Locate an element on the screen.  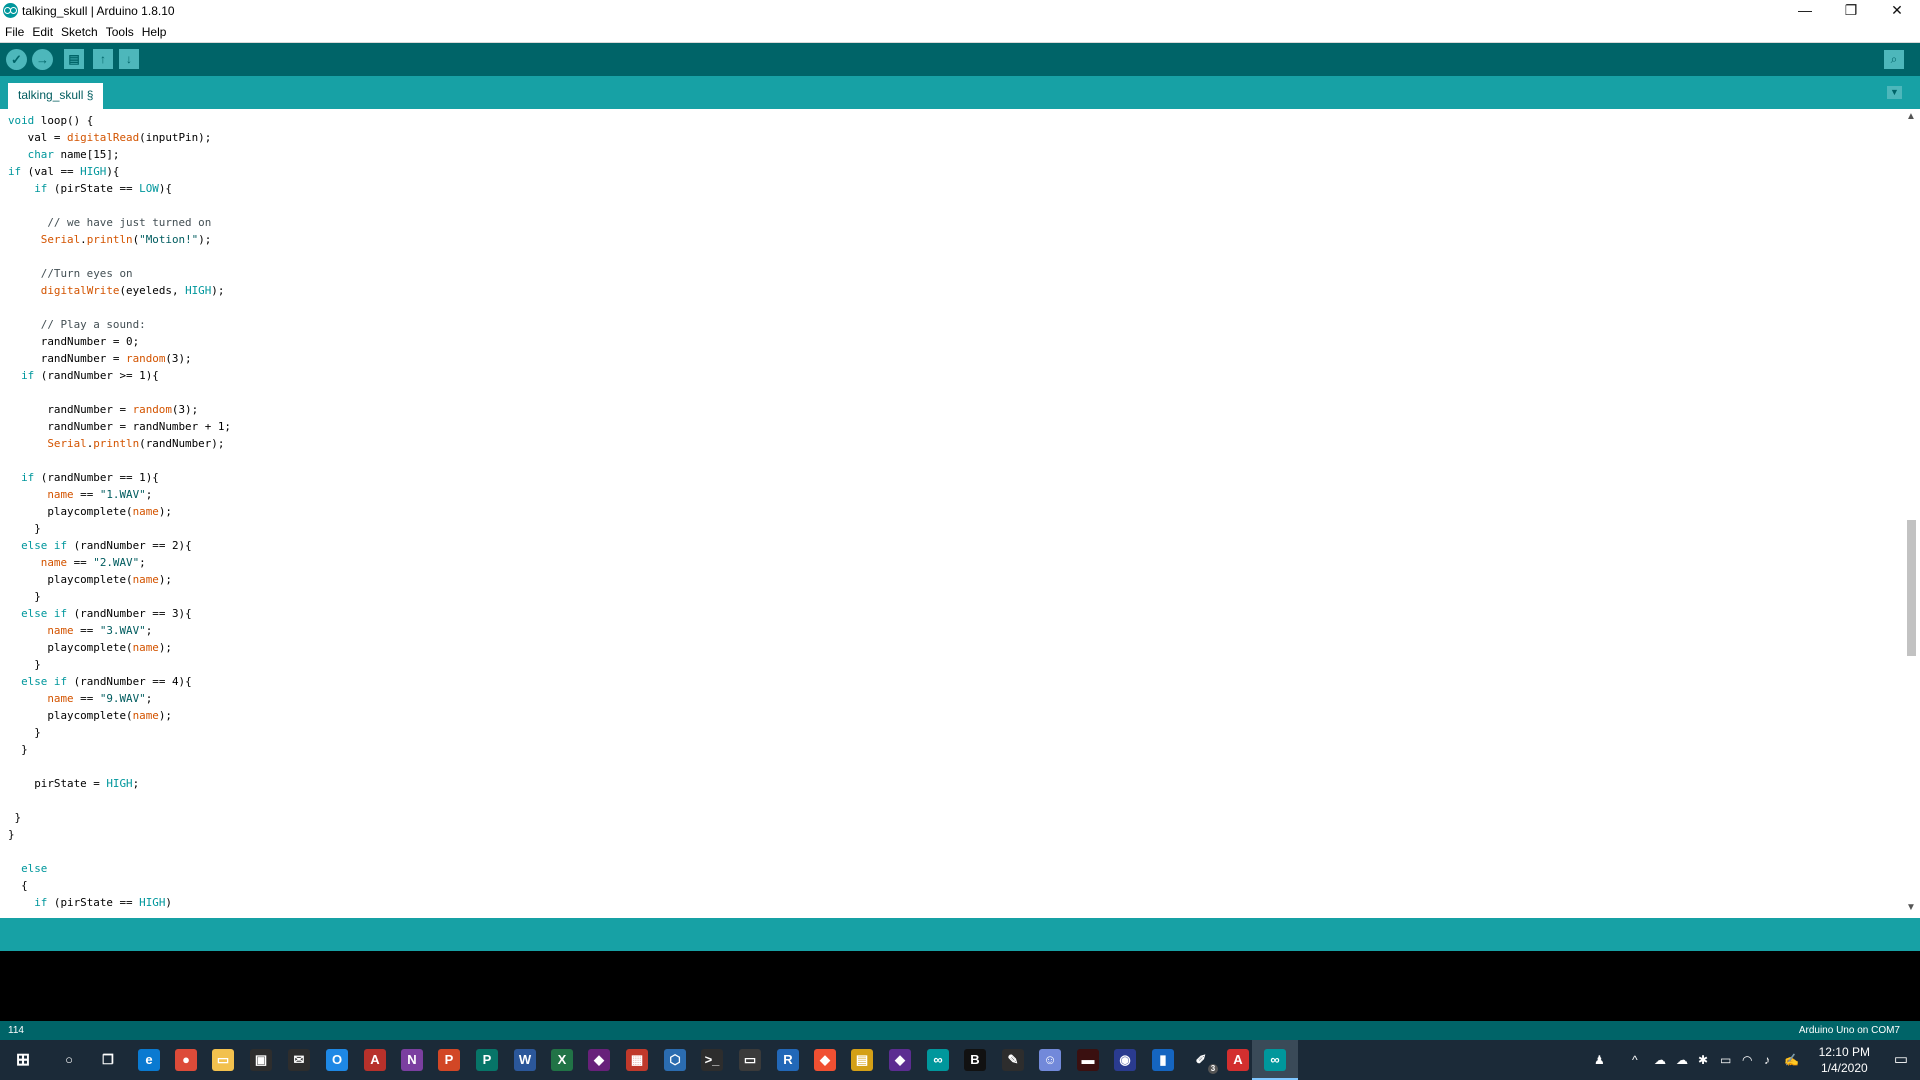
inkscape-icon: ✎ is located at coordinates (1013, 1060).